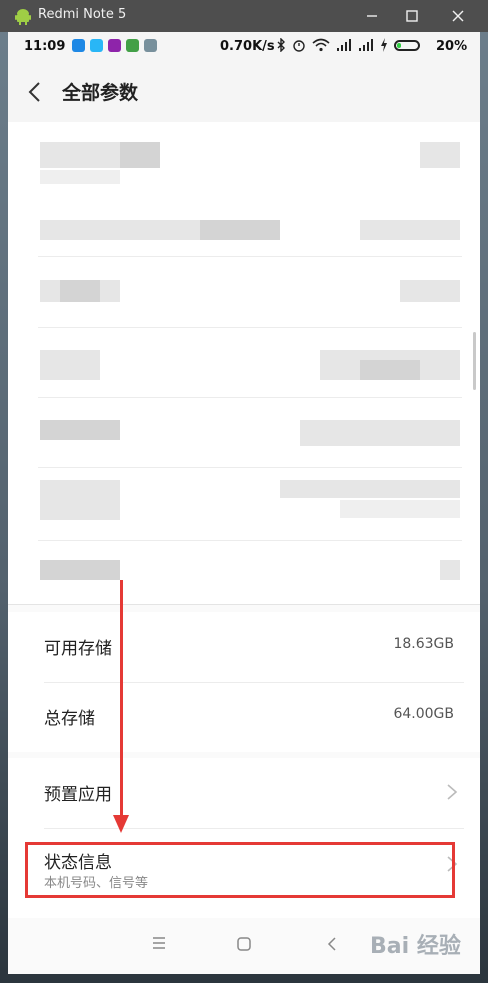 This screenshot has height=983, width=488. What do you see at coordinates (78, 795) in the screenshot?
I see `preinstalled-apps-label: 预置应用` at bounding box center [78, 795].